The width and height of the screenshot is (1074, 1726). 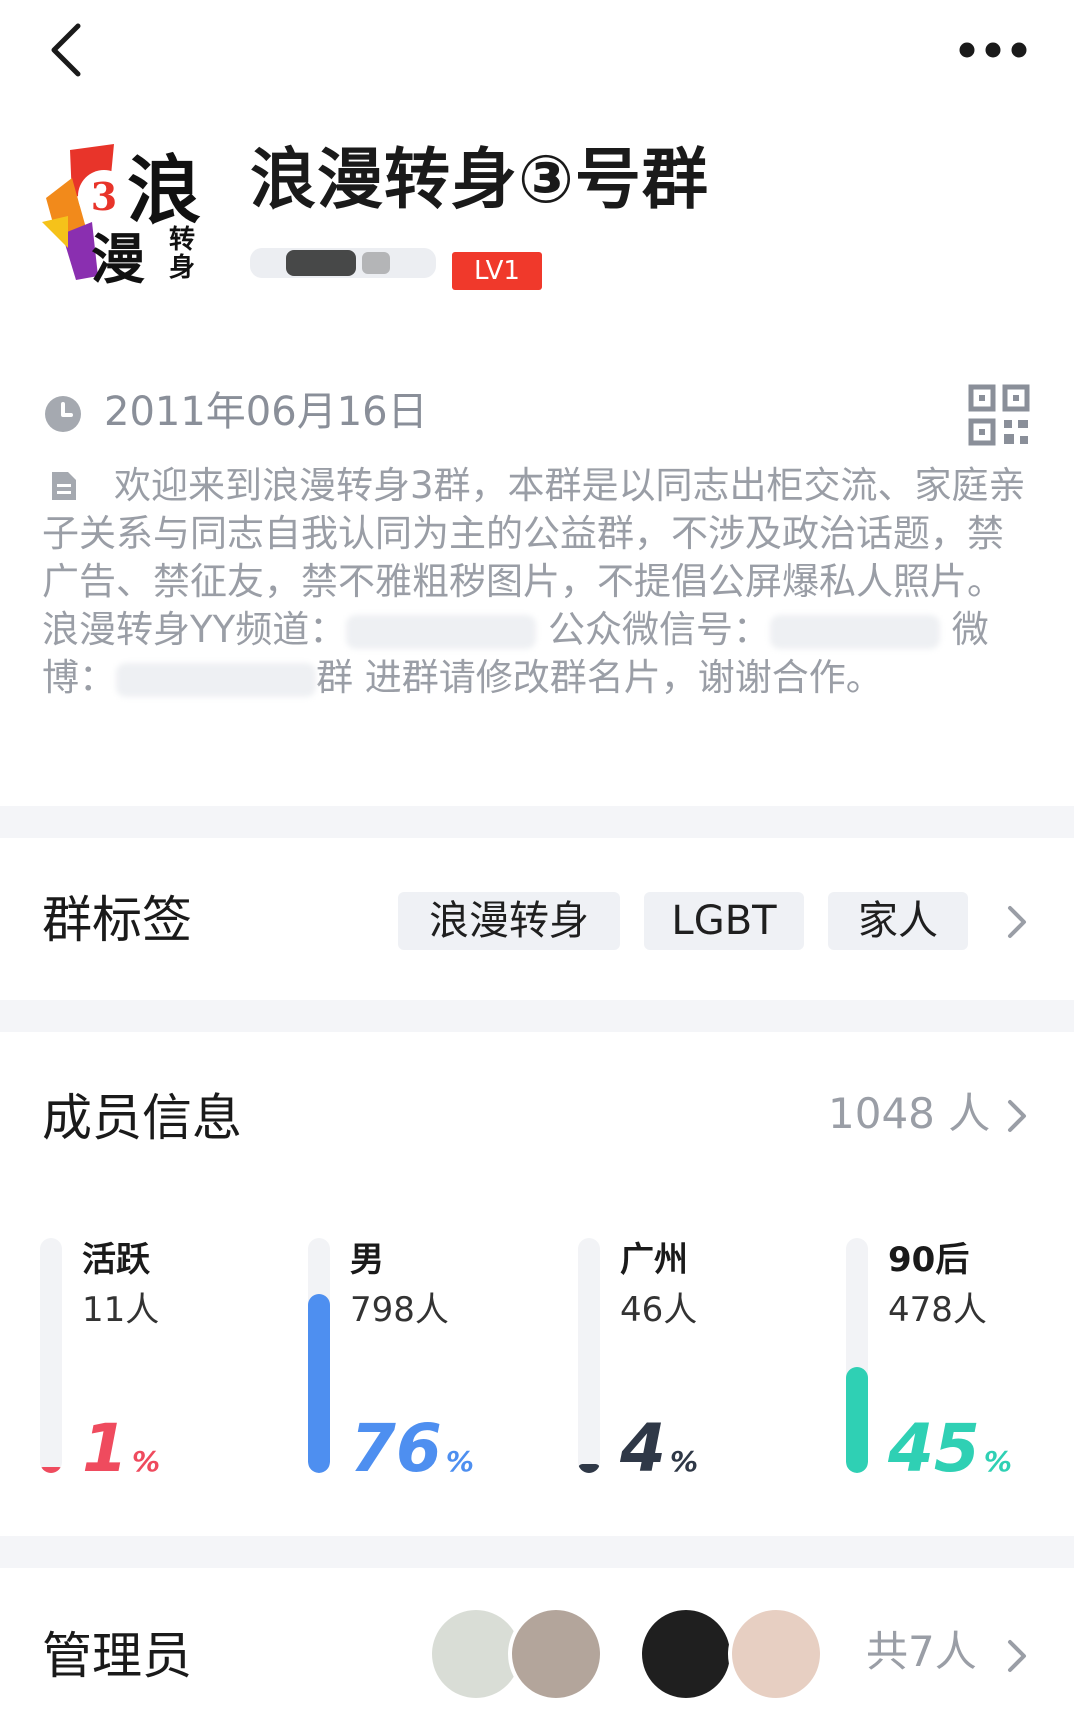 What do you see at coordinates (659, 1448) in the screenshot?
I see `stat-percent: 4%` at bounding box center [659, 1448].